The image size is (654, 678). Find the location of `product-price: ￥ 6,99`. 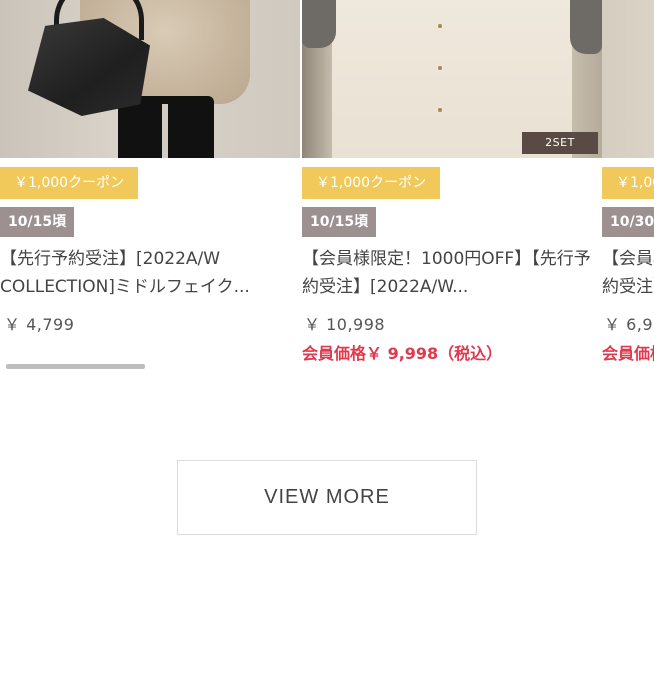

product-price: ￥ 6,99 is located at coordinates (629, 324).